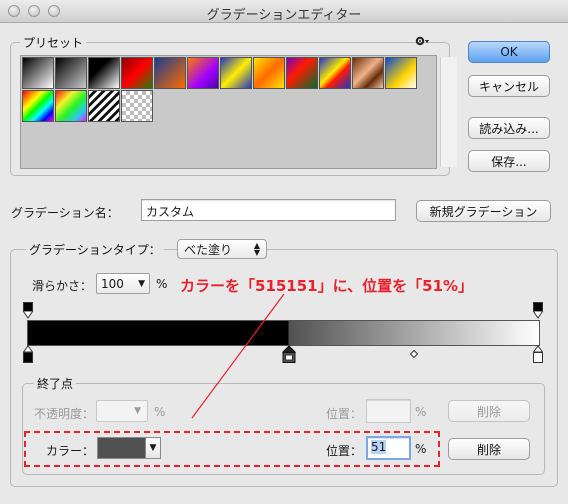 The image size is (568, 504). Describe the element at coordinates (489, 449) in the screenshot. I see `delete-color-stop-button: 削除` at that location.